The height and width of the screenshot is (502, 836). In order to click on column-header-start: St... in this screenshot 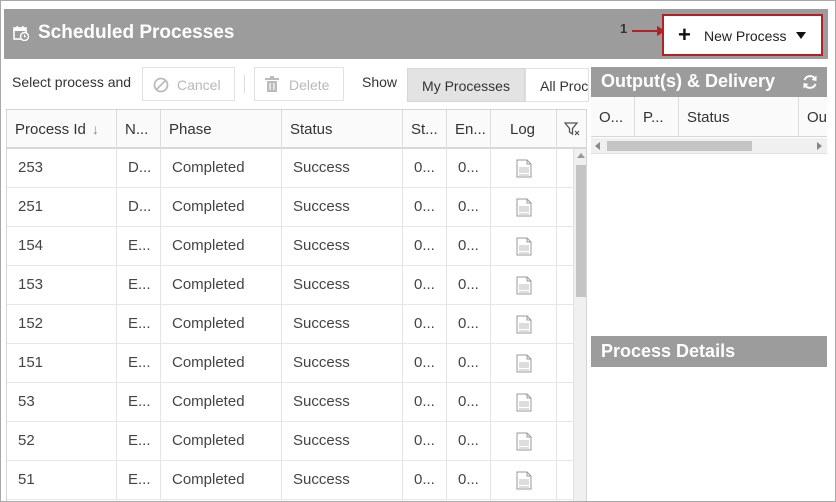, I will do `click(425, 129)`.